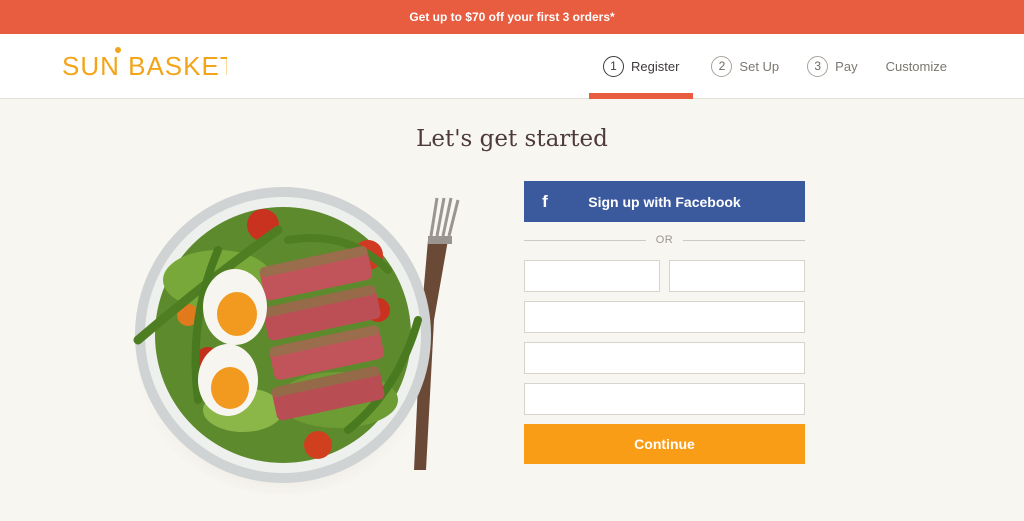 The width and height of the screenshot is (1024, 521). I want to click on promo-text: Get up to $70 off your first 3 orders*, so click(512, 17).